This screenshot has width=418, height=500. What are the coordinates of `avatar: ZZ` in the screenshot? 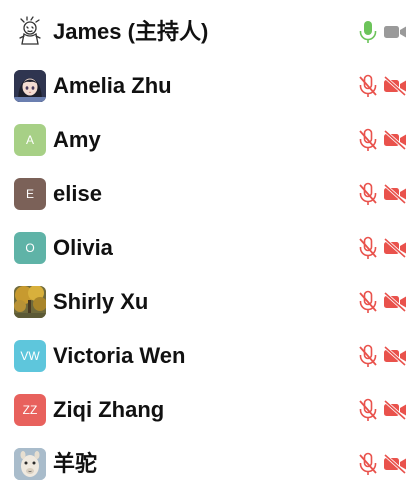 It's located at (30, 410).